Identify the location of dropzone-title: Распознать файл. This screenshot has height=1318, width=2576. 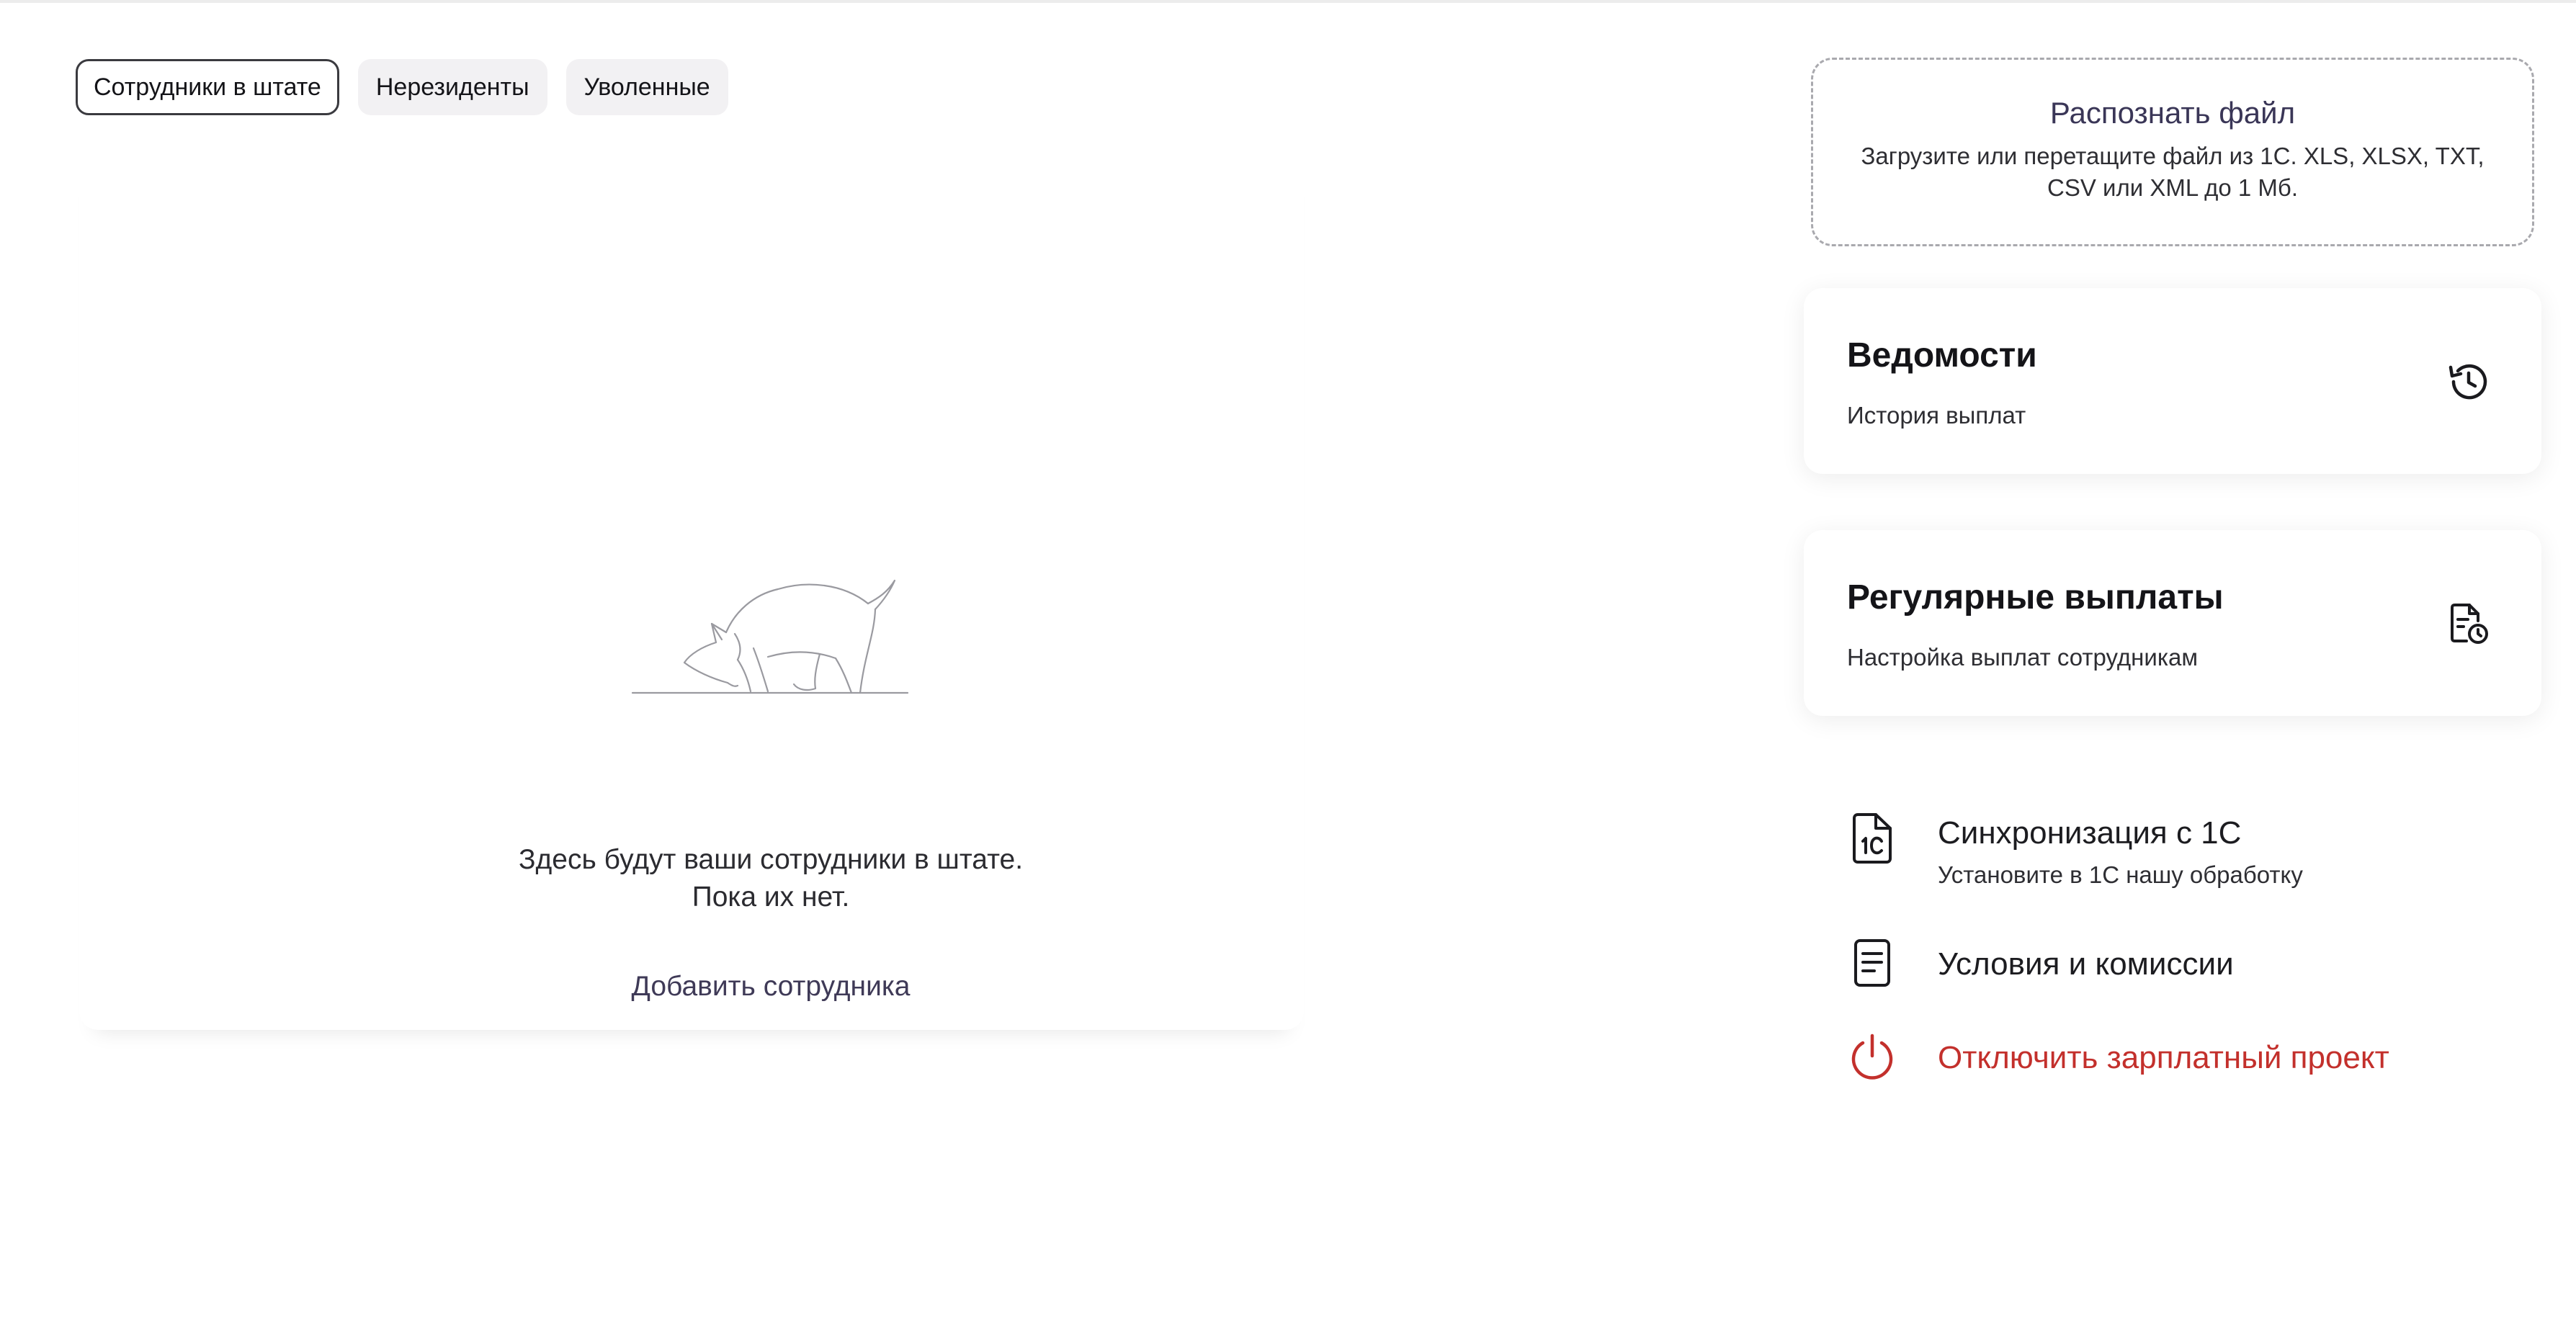
(2172, 113).